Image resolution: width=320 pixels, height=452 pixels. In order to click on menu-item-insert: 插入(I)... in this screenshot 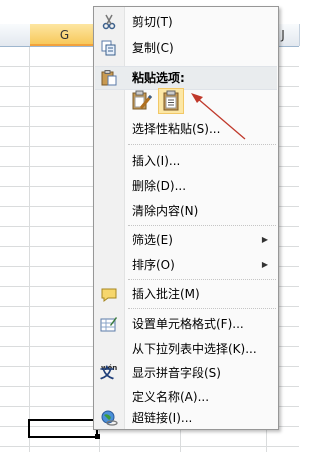, I will do `click(186, 161)`.